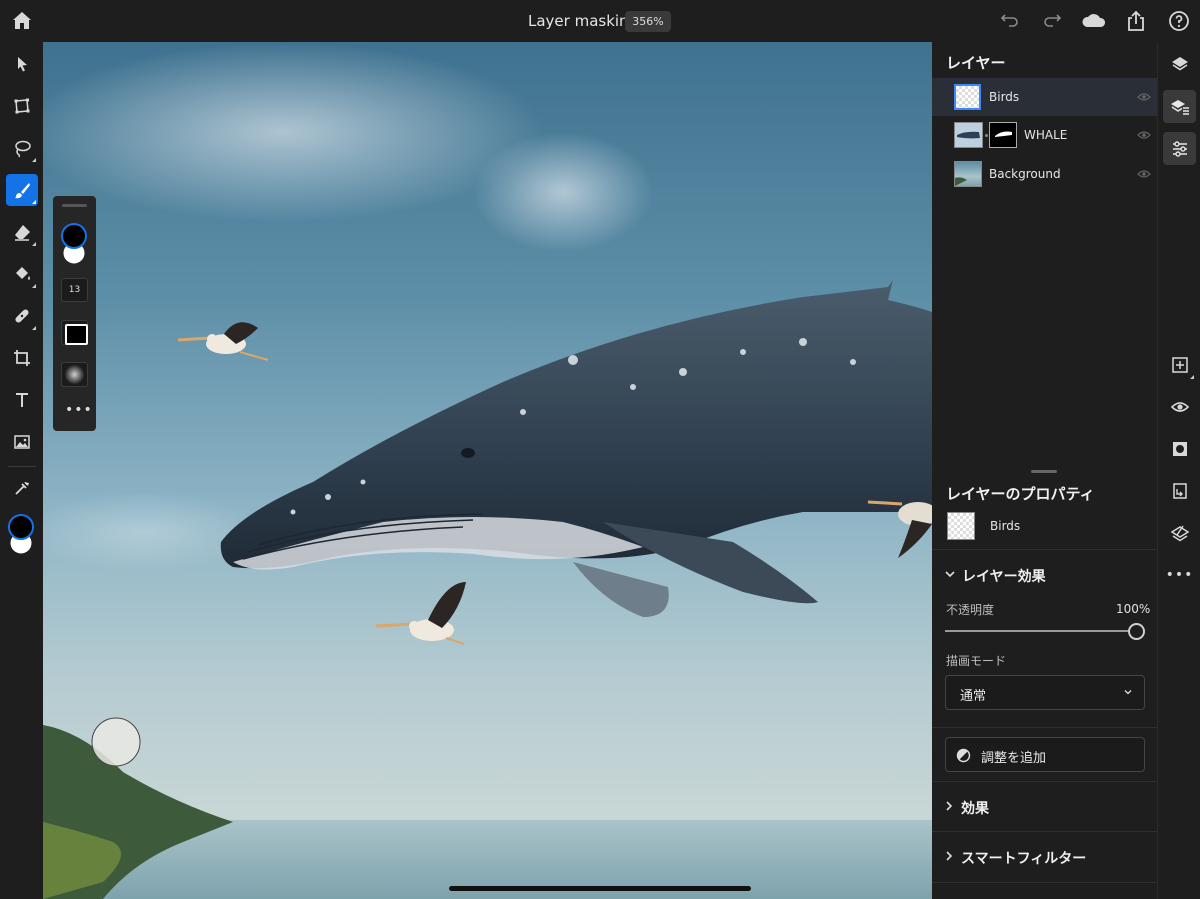 This screenshot has height=899, width=1200. What do you see at coordinates (1179, 406) in the screenshot?
I see `visibility-icon` at bounding box center [1179, 406].